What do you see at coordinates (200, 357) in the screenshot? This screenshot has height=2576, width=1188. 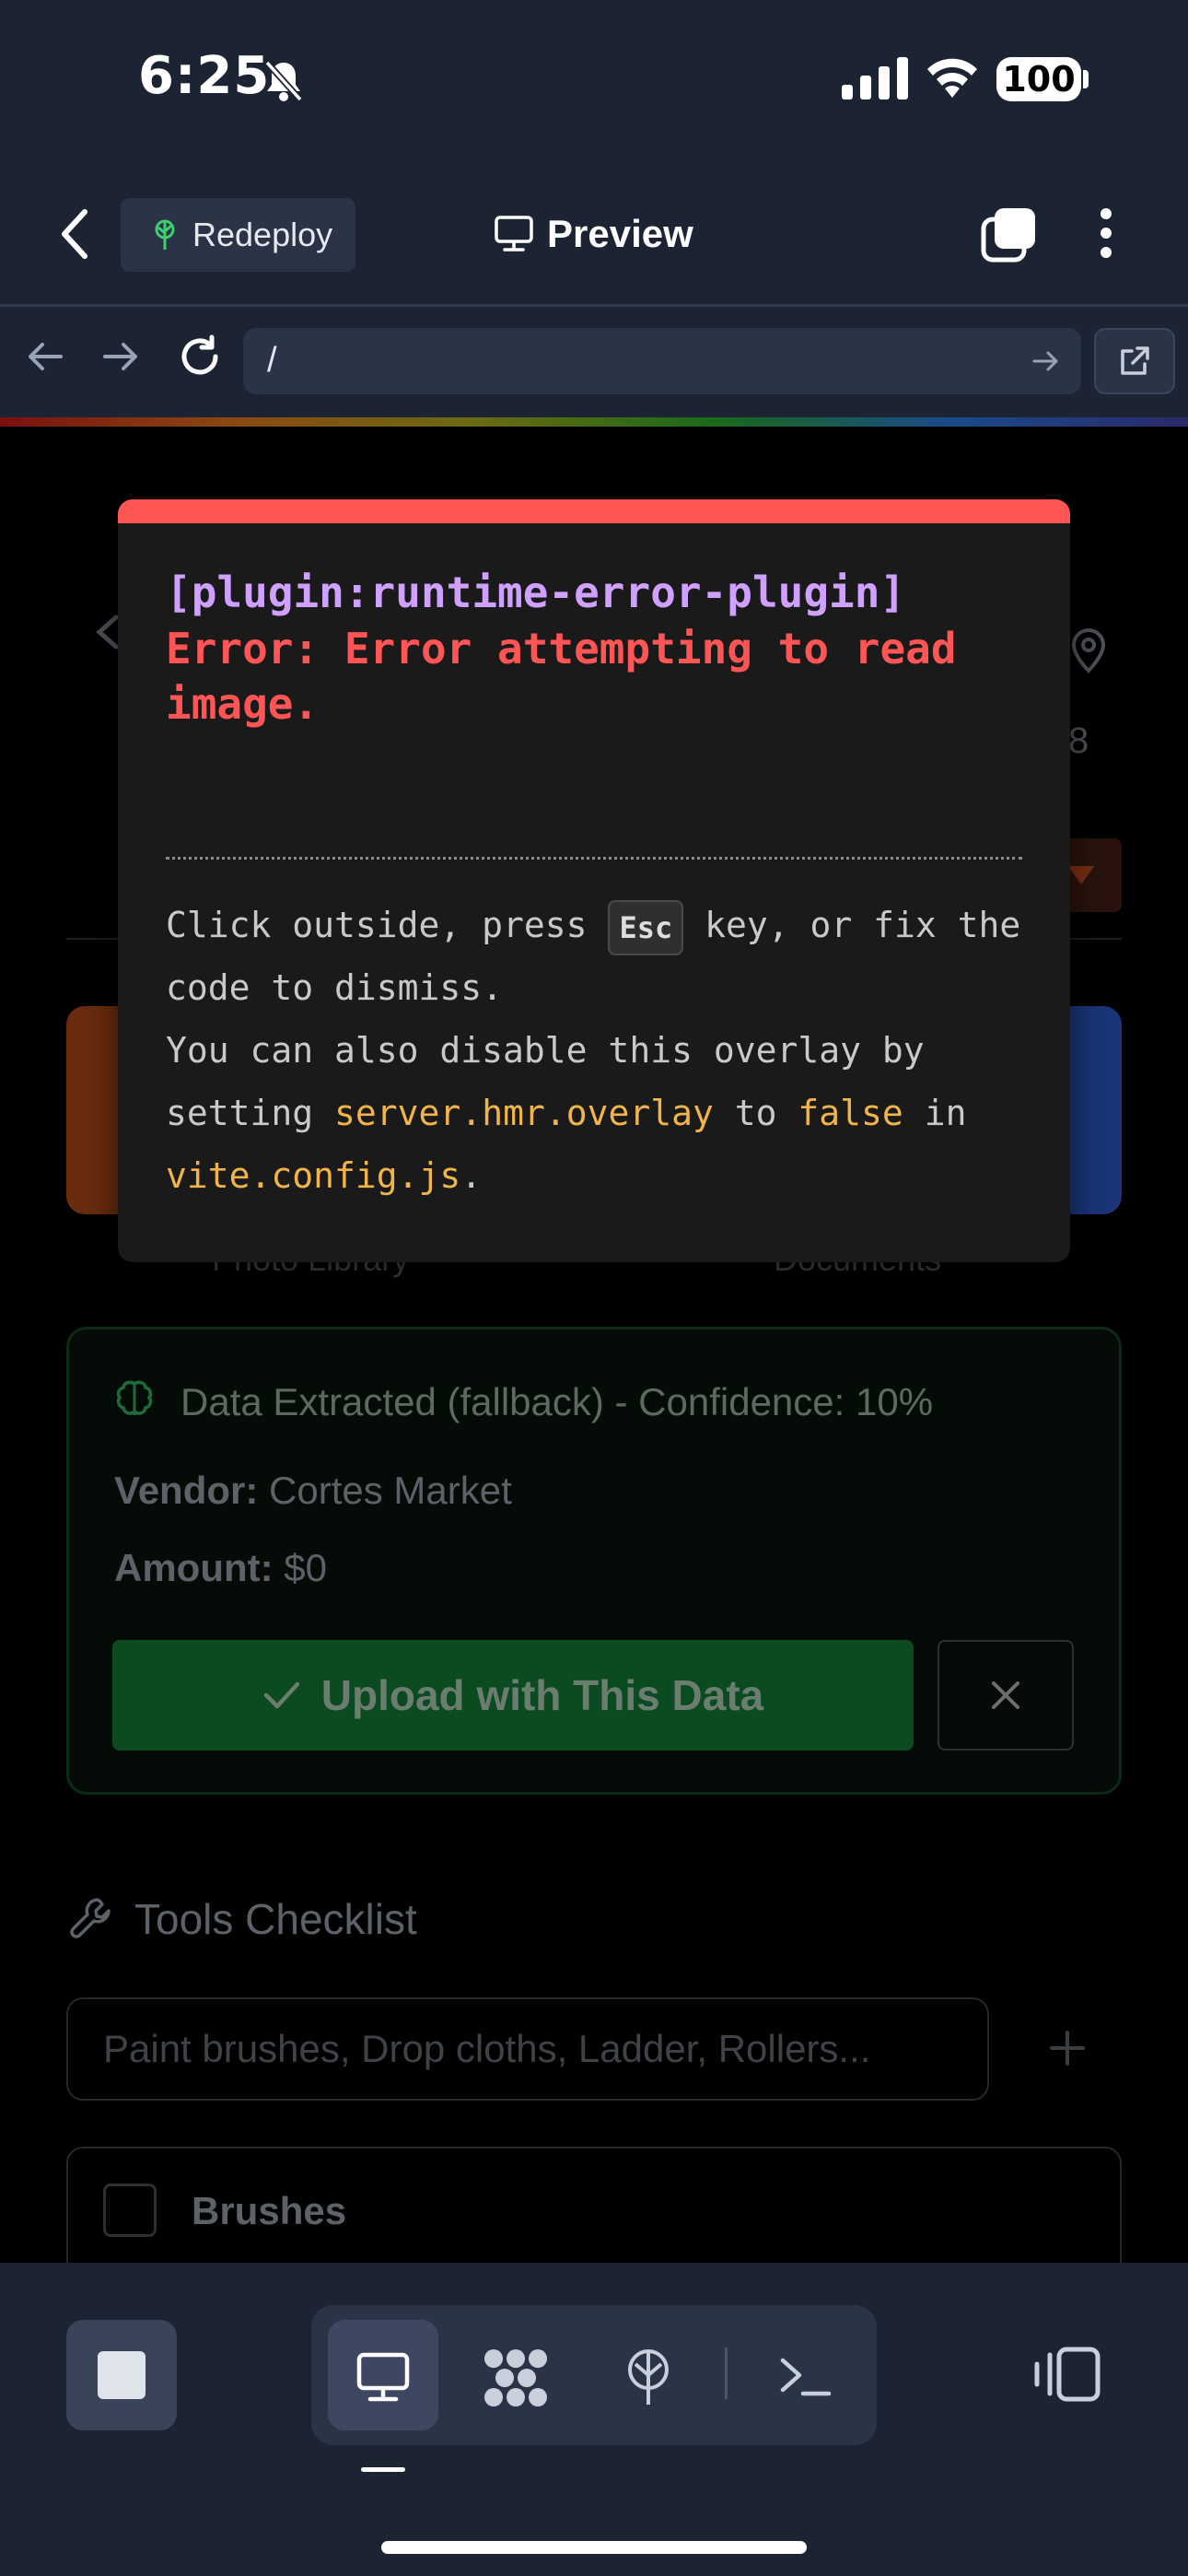 I see `reload-icon` at bounding box center [200, 357].